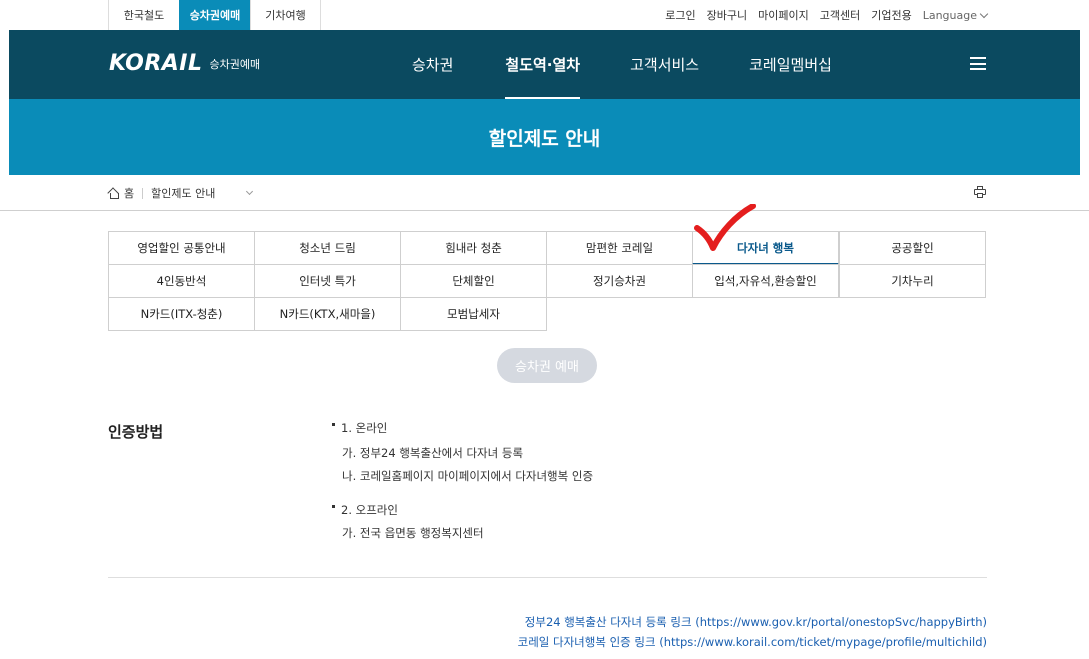 The height and width of the screenshot is (659, 1089). I want to click on section-title: 인증방법, so click(136, 432).